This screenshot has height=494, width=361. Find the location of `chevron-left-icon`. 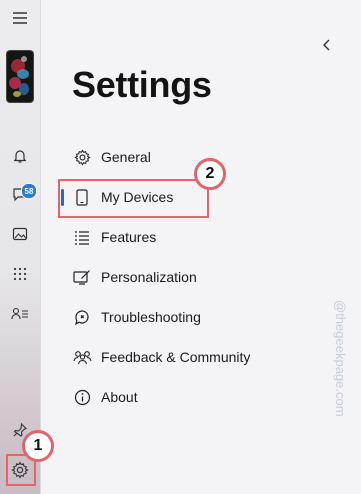

chevron-left-icon is located at coordinates (326, 45).